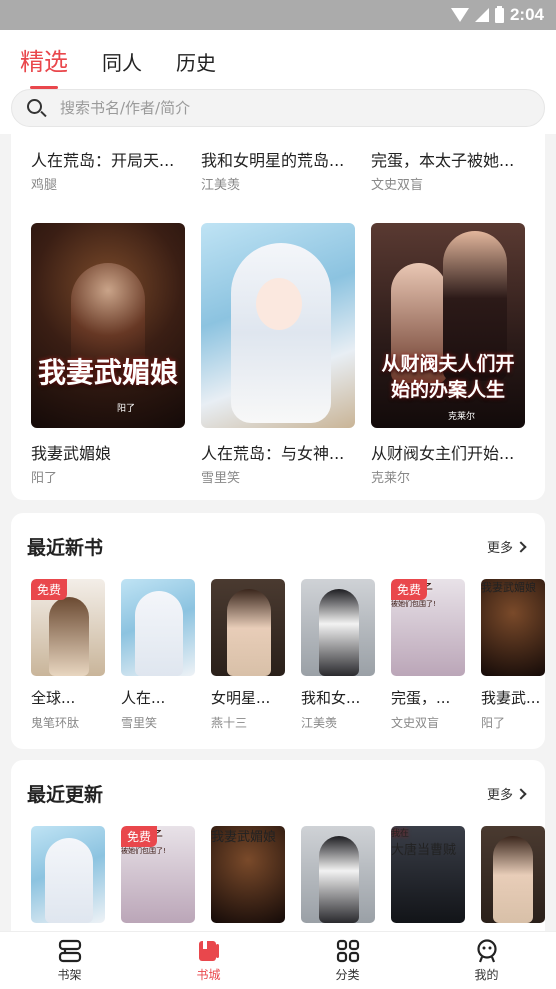 This screenshot has width=556, height=989. I want to click on nav-category: 分类, so click(347, 960).